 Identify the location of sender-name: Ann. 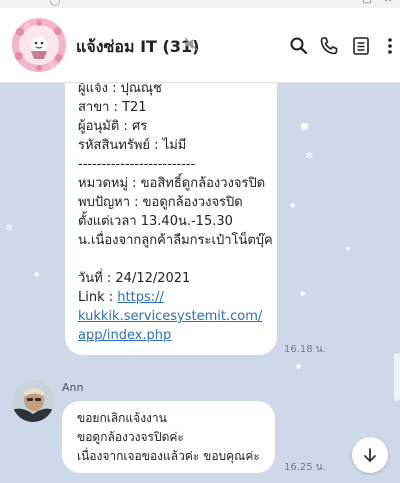
(73, 387).